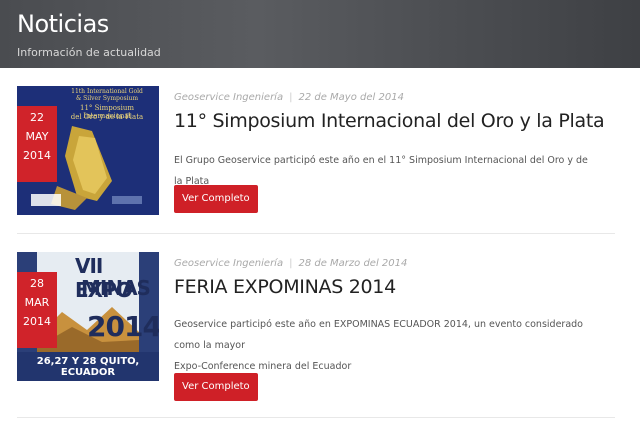 Image resolution: width=640 pixels, height=426 pixels. I want to click on badge-month: MAY, so click(37, 136).